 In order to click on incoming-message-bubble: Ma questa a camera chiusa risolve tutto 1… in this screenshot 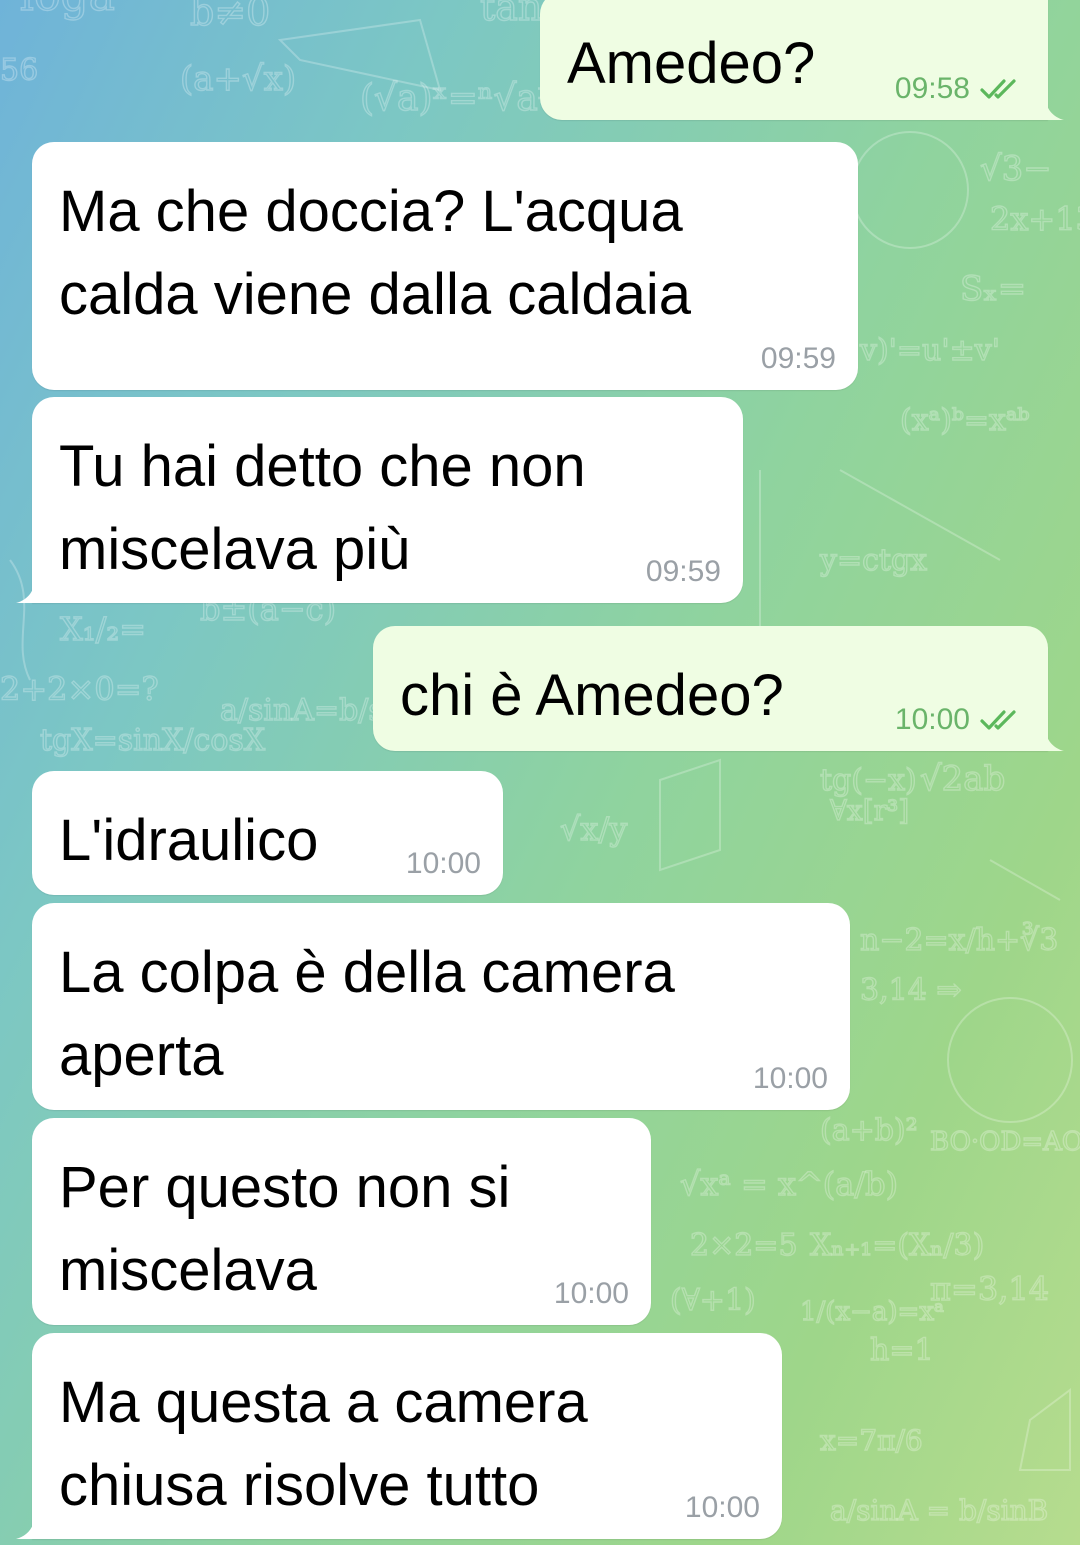, I will do `click(407, 1436)`.